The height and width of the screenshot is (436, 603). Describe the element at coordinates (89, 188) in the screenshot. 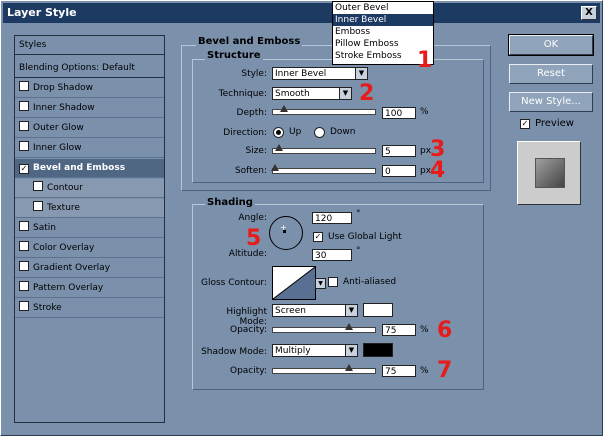

I see `style-item-contour: Contour` at that location.